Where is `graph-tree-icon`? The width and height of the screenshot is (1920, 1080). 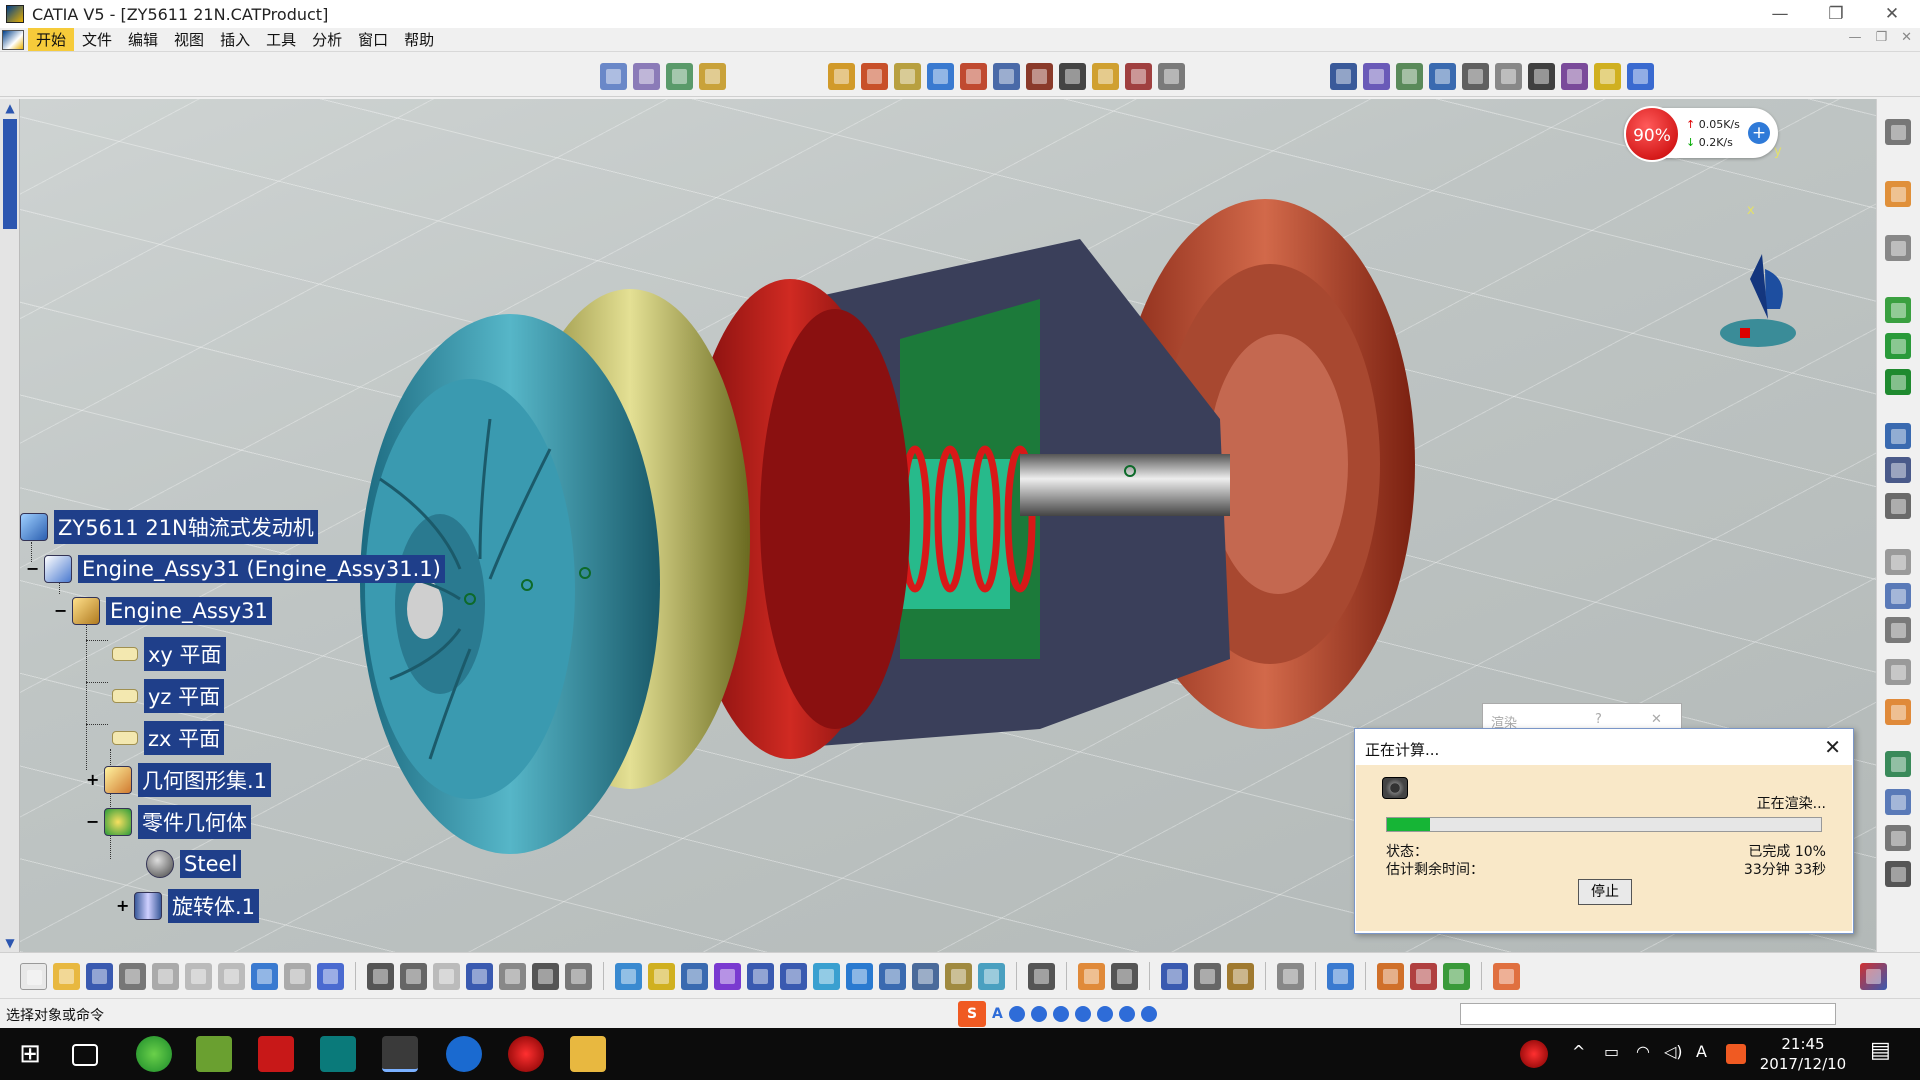 graph-tree-icon is located at coordinates (512, 976).